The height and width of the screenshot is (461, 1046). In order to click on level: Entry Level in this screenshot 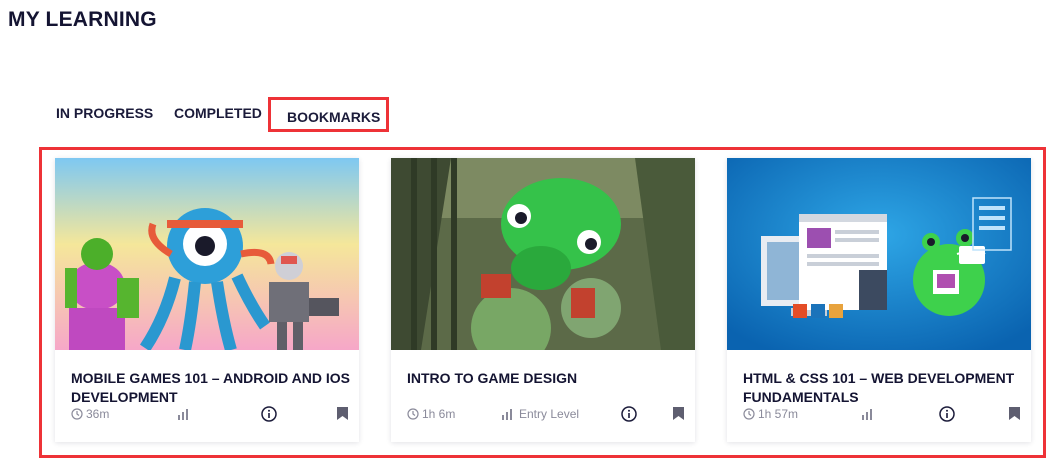, I will do `click(540, 414)`.